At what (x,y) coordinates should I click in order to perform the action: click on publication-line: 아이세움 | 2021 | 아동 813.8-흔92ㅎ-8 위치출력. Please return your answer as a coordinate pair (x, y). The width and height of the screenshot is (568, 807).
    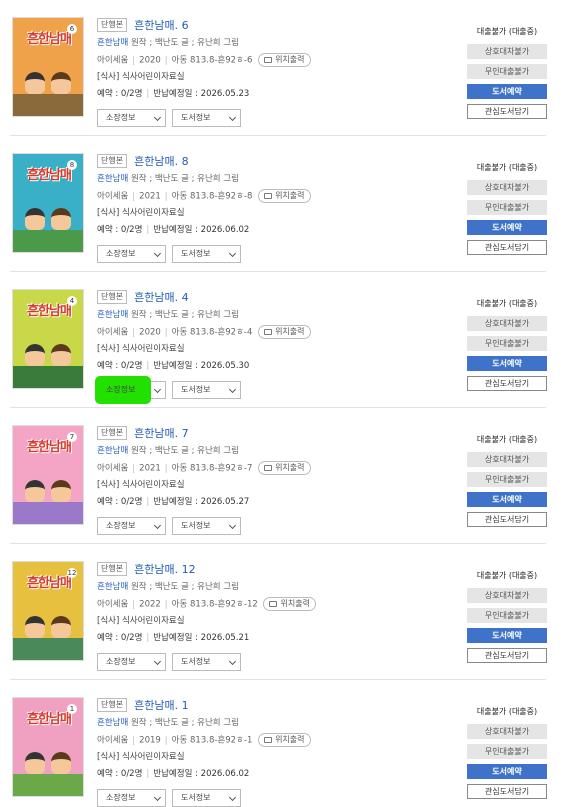
    Looking at the image, I should click on (277, 196).